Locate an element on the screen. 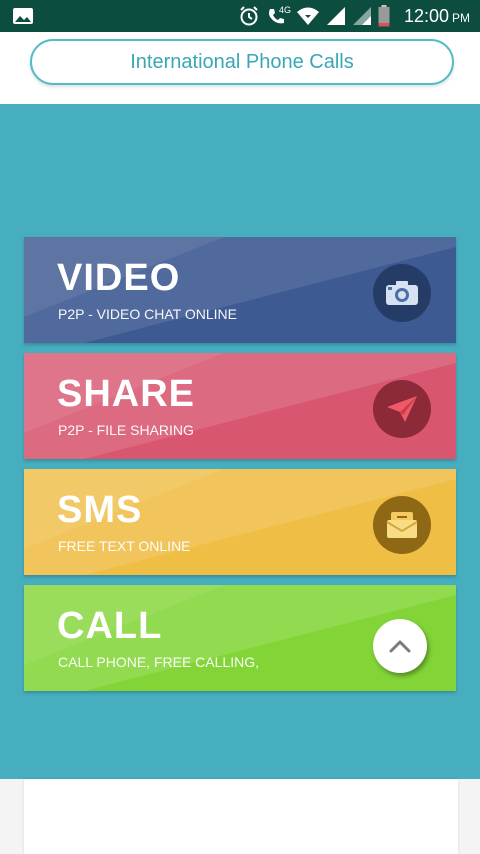 Image resolution: width=480 pixels, height=854 pixels. card-subtitle: P2P - FILE SHARING is located at coordinates (126, 430).